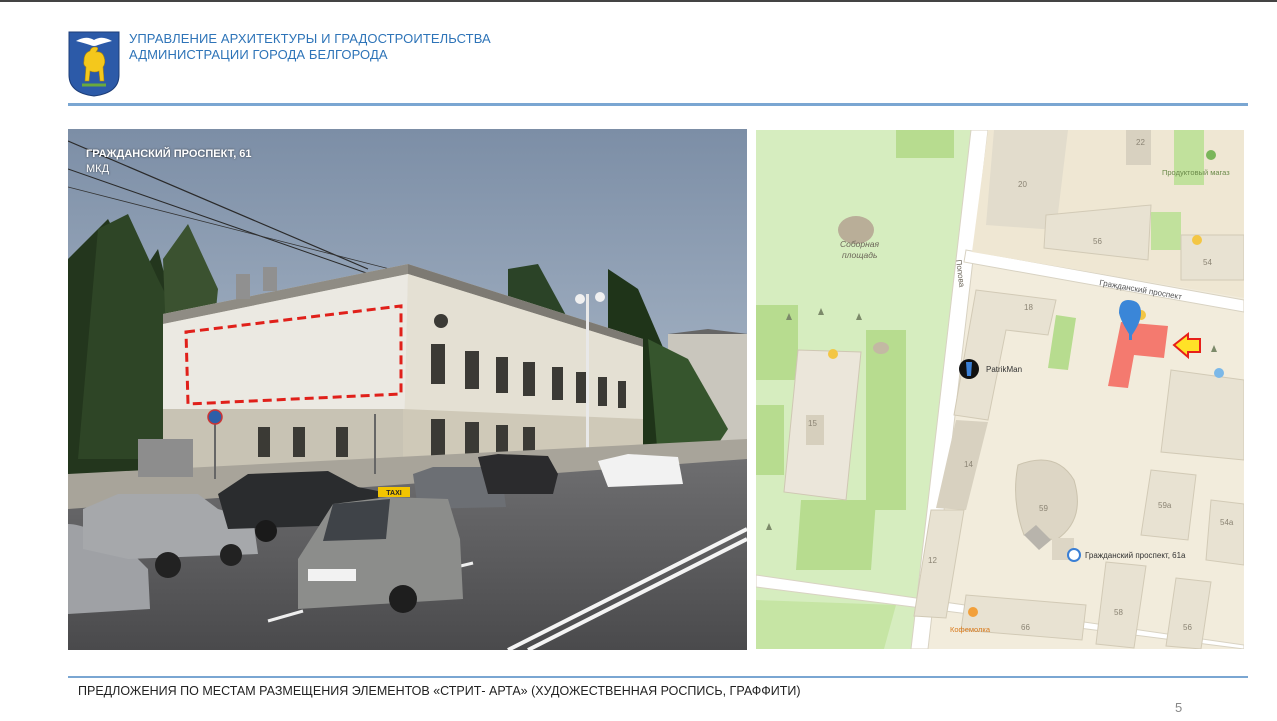 Image resolution: width=1277 pixels, height=721 pixels. Describe the element at coordinates (812, 423) in the screenshot. I see `number-15: 15` at that location.